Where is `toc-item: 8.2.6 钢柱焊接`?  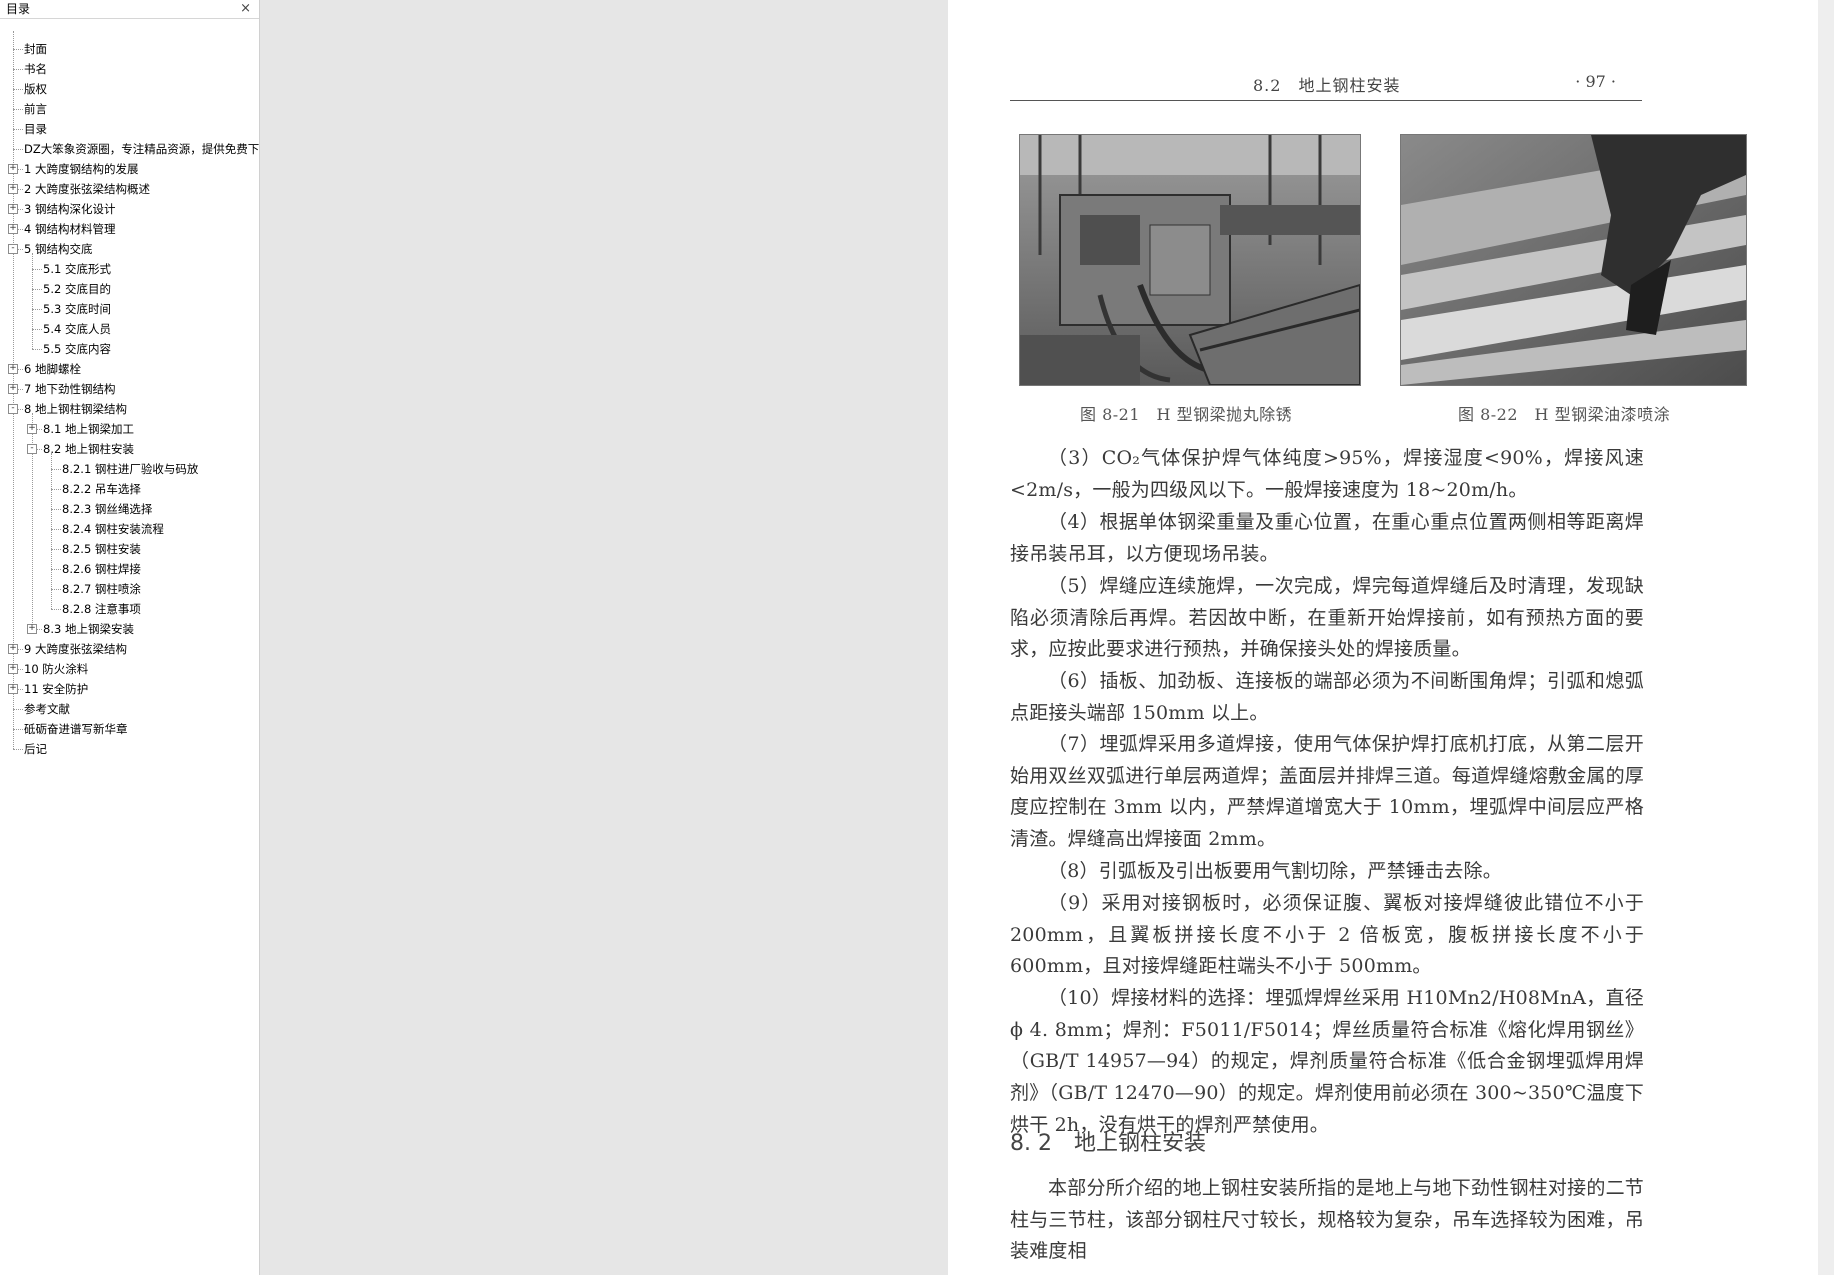
toc-item: 8.2.6 钢柱焊接 is located at coordinates (129, 569).